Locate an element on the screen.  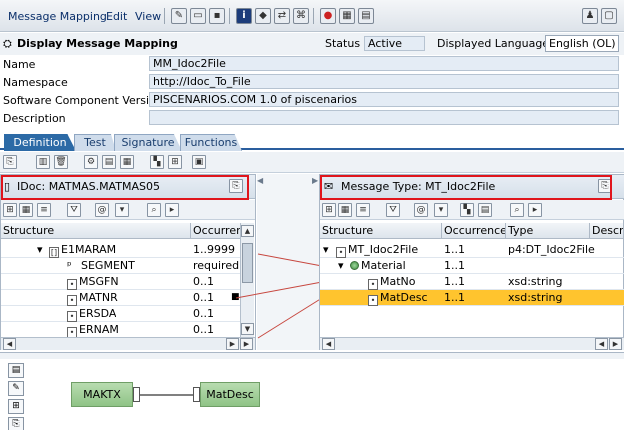
editor-show-icon: ▤ is located at coordinates (16, 370).